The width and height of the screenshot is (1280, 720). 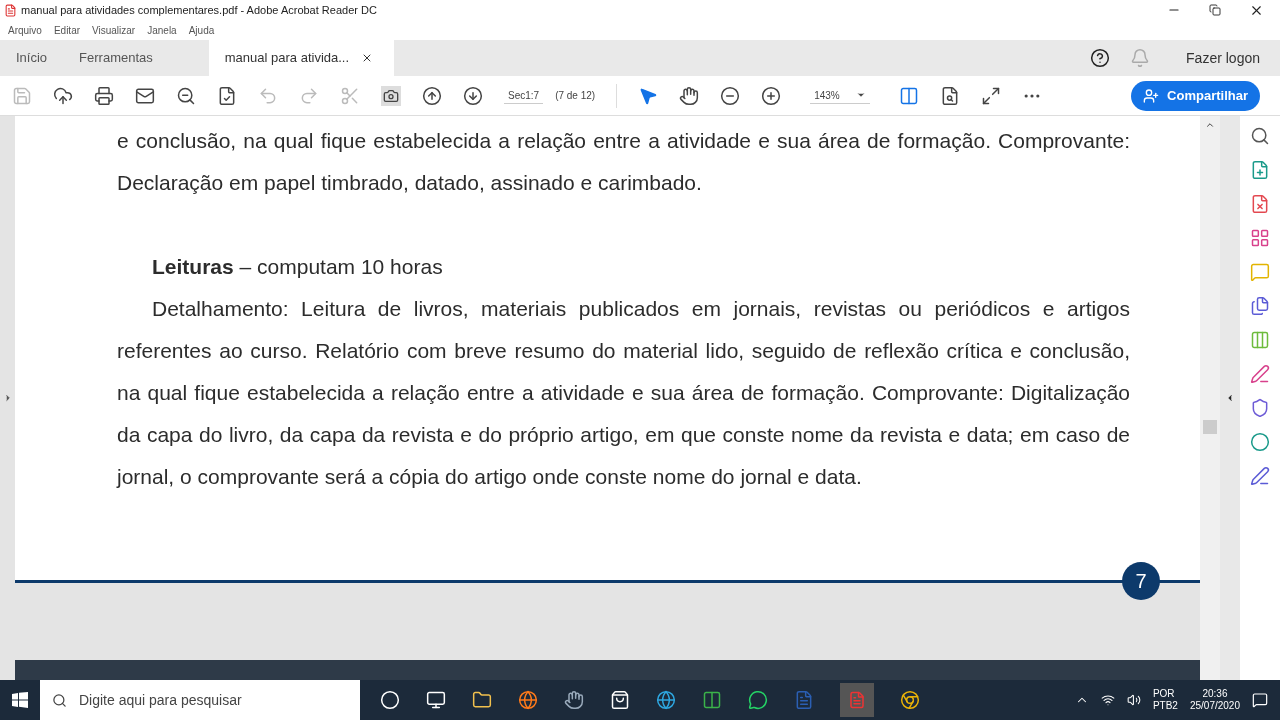 What do you see at coordinates (199, 10) in the screenshot?
I see `window-title: manual para atividades complementares.pdf - Adobe Acrobat Reader DC` at bounding box center [199, 10].